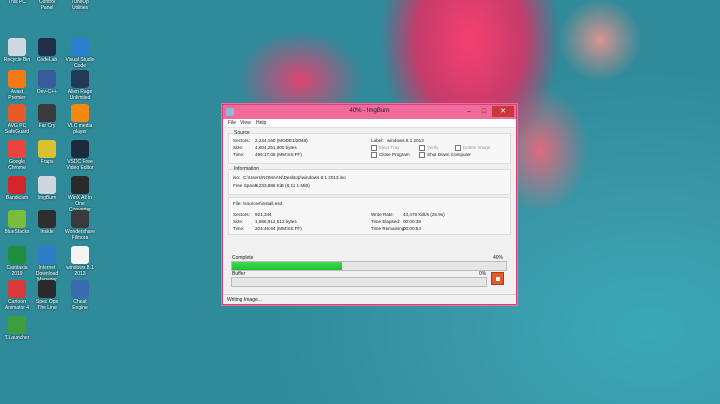 The image size is (720, 404). What do you see at coordinates (47, 255) in the screenshot?
I see `idm-icon` at bounding box center [47, 255].